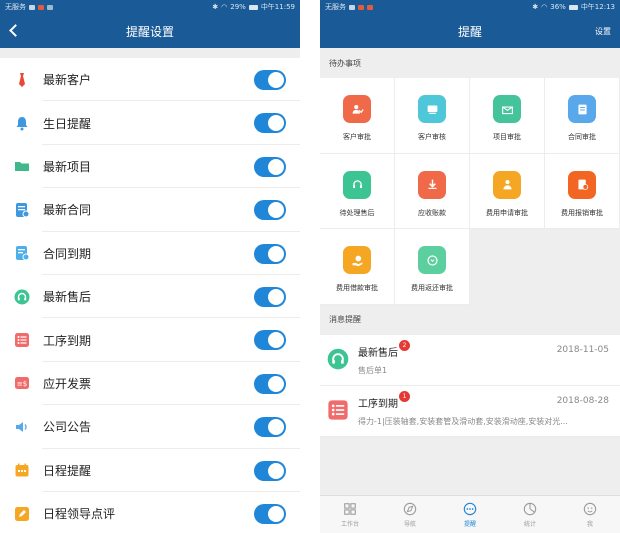 The height and width of the screenshot is (533, 620). What do you see at coordinates (470, 360) in the screenshot?
I see `message-row: 最新售后 2 2018-11-05 售后单1` at bounding box center [470, 360].